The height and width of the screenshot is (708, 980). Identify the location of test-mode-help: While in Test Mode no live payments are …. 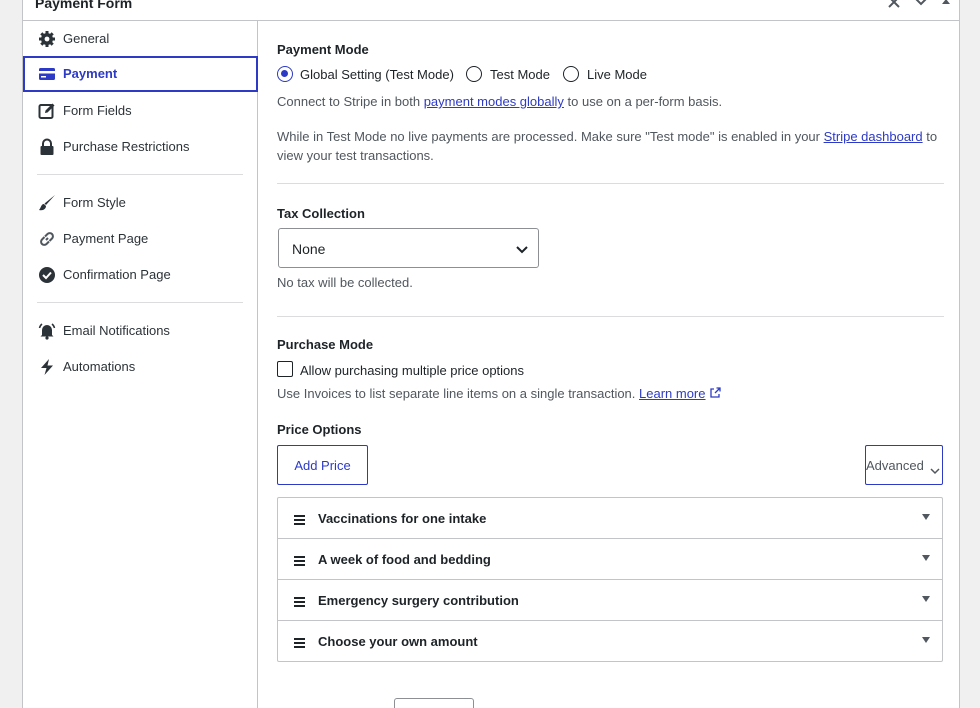
(610, 146).